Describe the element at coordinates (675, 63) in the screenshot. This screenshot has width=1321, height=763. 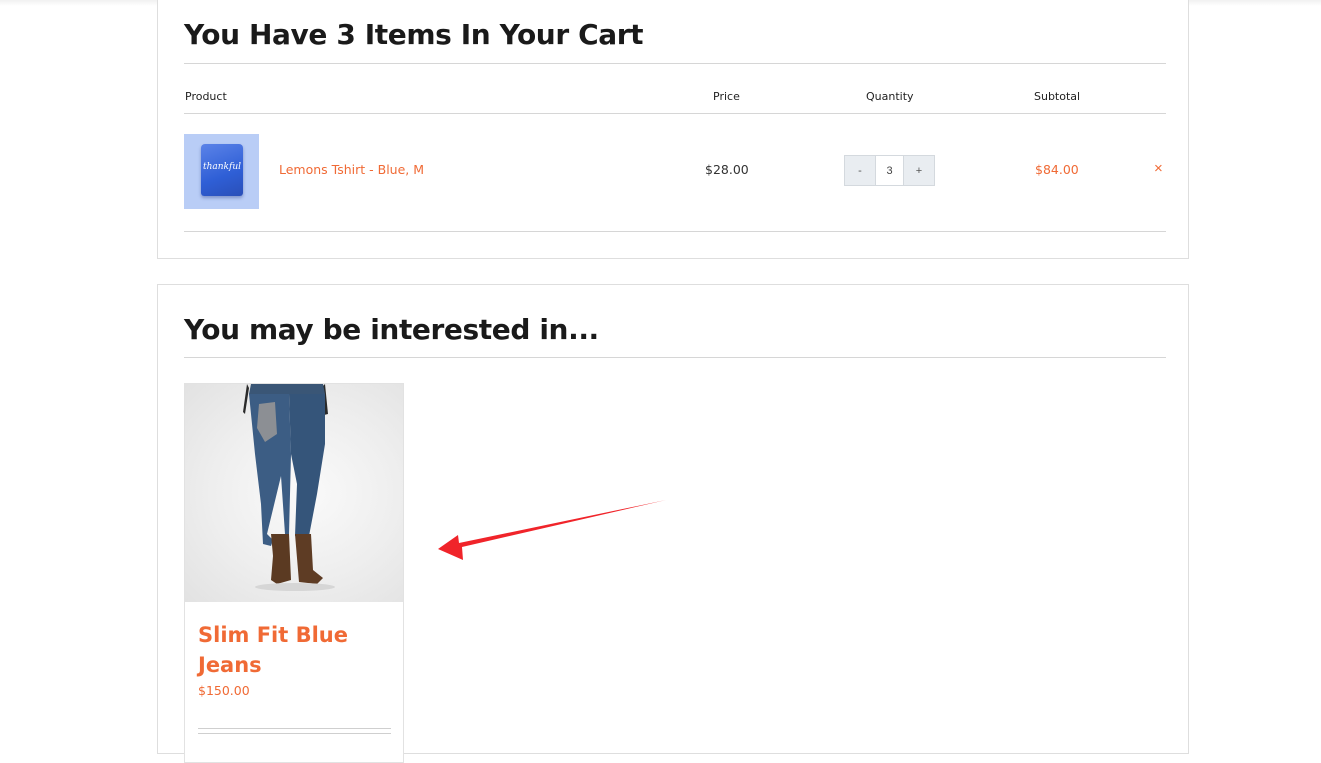
I see `title-divider` at that location.